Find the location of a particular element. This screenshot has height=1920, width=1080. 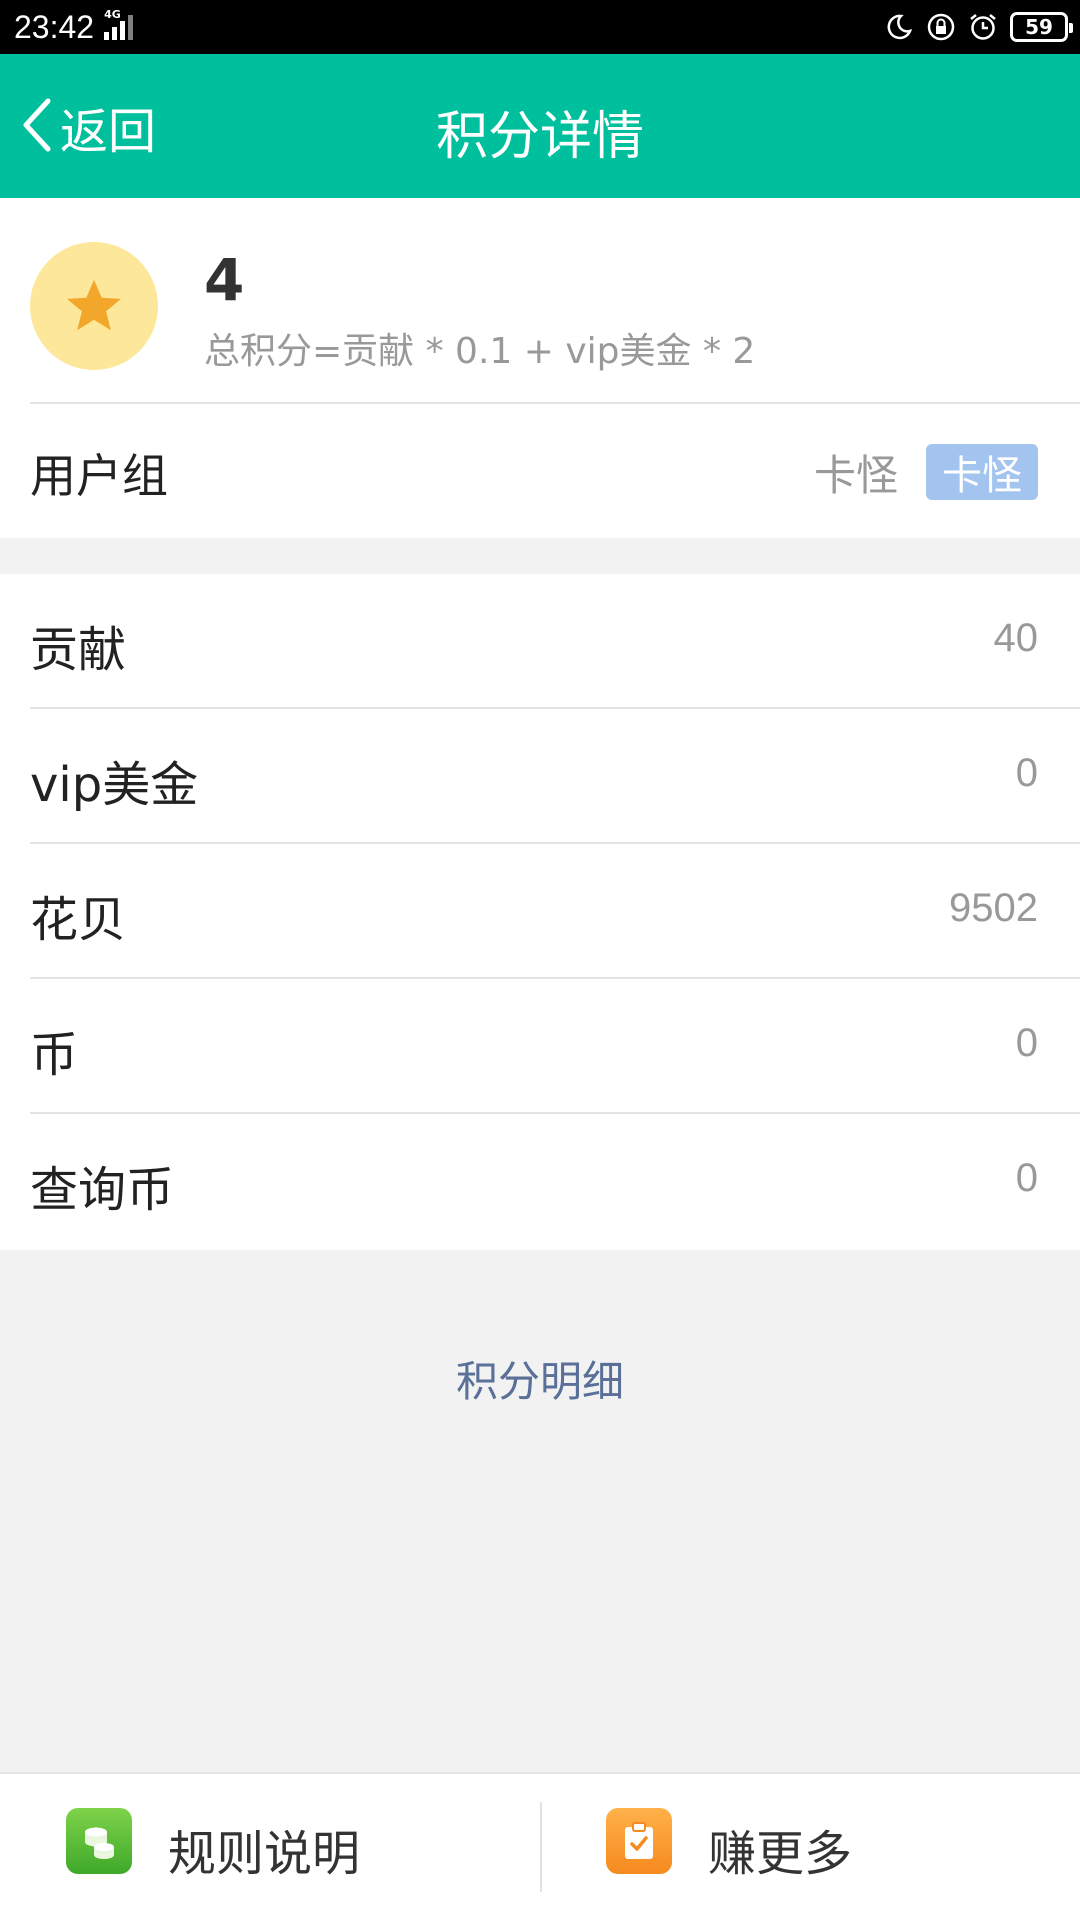

stat-label: 币 is located at coordinates (54, 1055).